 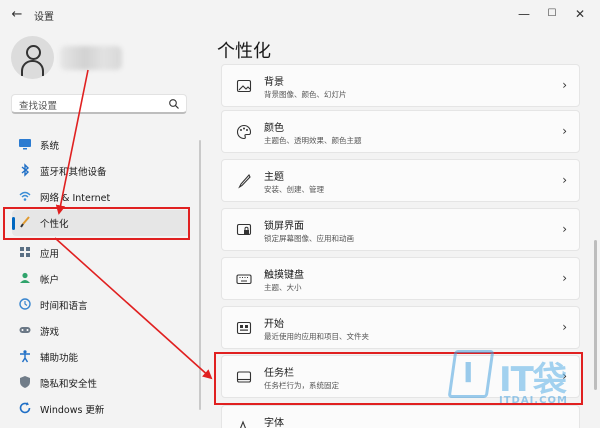 What do you see at coordinates (274, 128) in the screenshot?
I see `card-title: 颜色` at bounding box center [274, 128].